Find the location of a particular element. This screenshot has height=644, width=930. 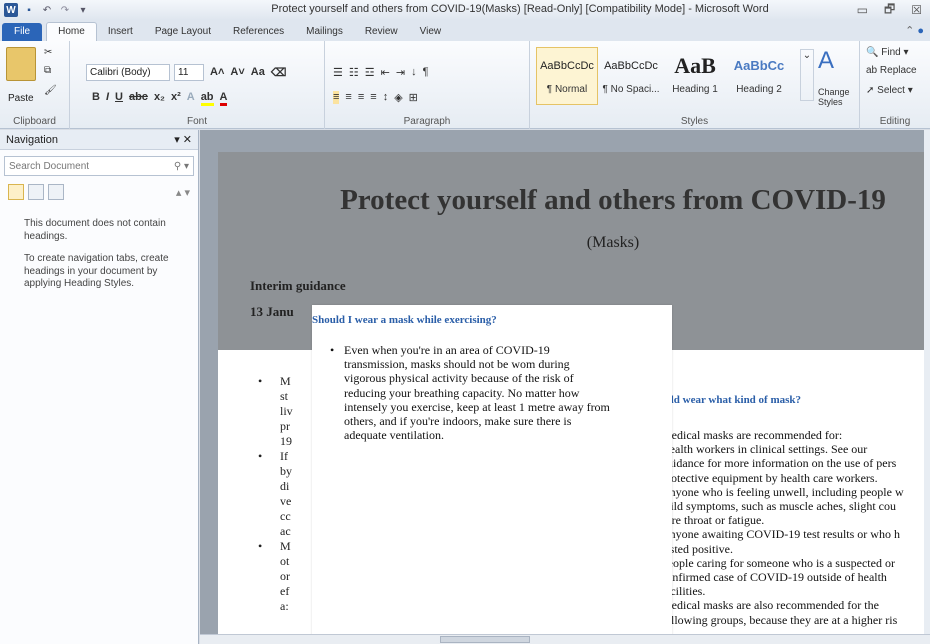

format-painter-icon: 🖌 is located at coordinates (50, 90).